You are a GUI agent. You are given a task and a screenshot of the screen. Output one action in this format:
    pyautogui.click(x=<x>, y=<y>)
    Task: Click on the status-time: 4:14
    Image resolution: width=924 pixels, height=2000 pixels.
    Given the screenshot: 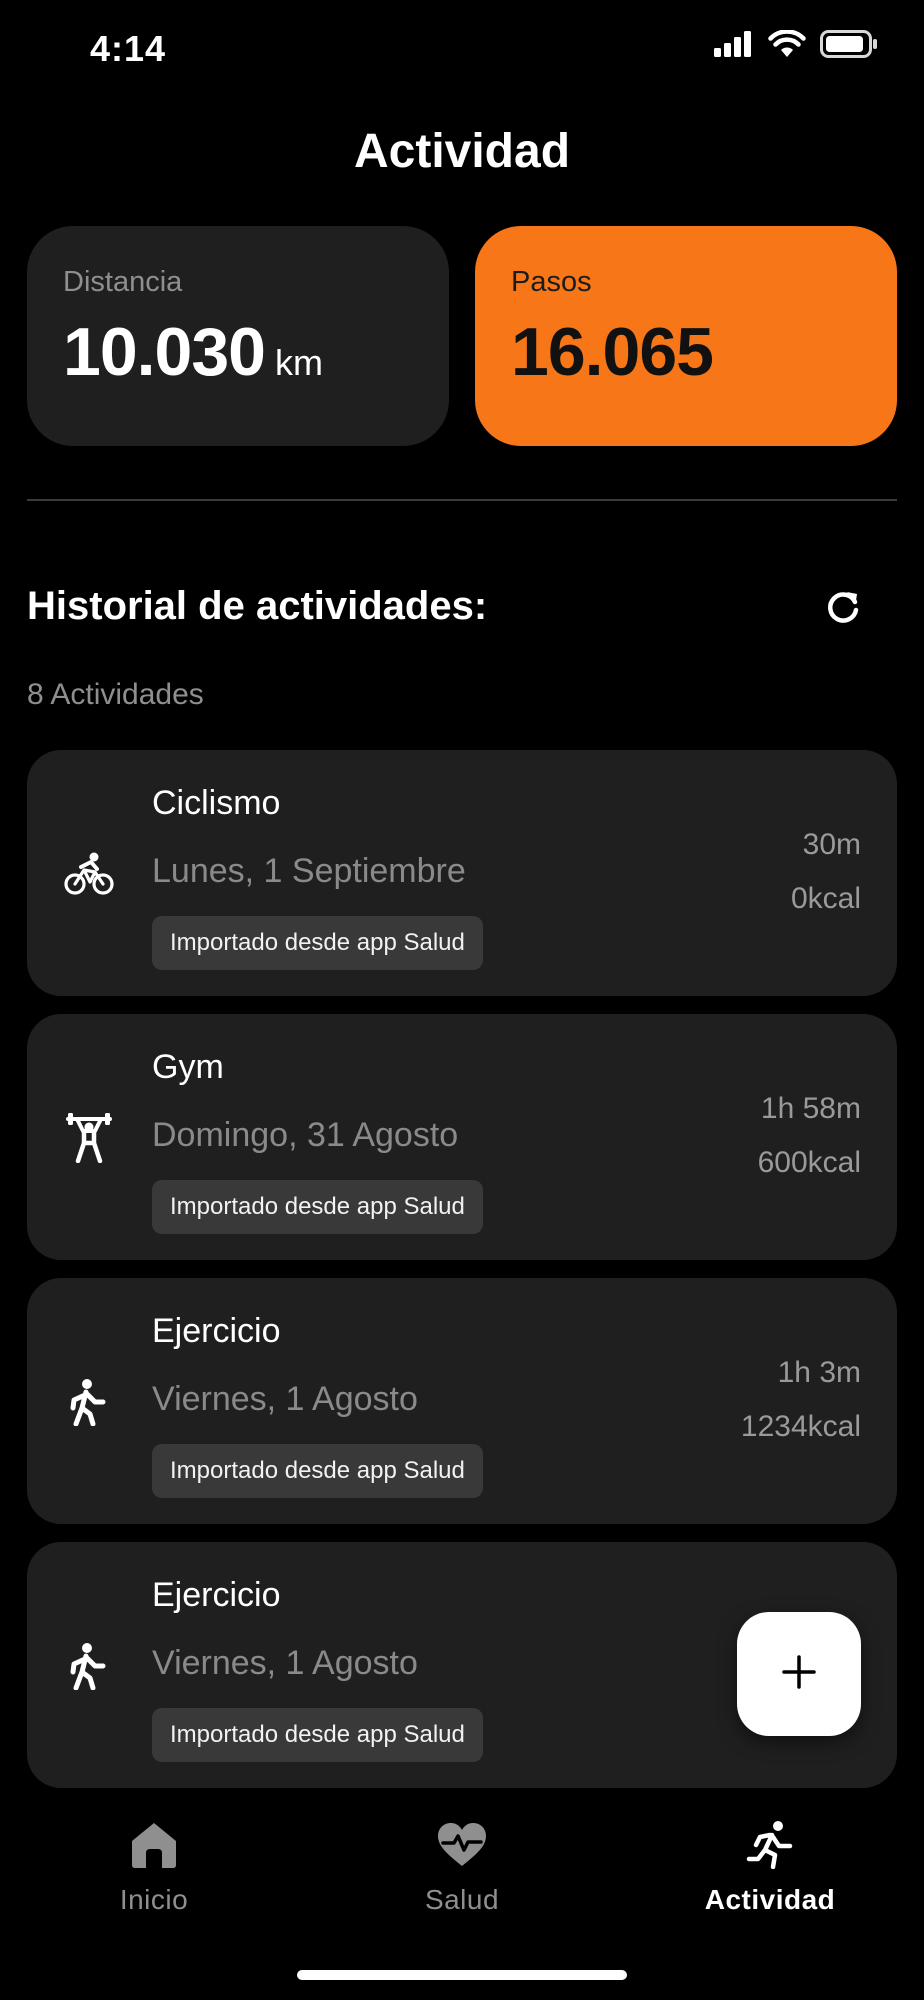 What is the action you would take?
    pyautogui.click(x=128, y=48)
    